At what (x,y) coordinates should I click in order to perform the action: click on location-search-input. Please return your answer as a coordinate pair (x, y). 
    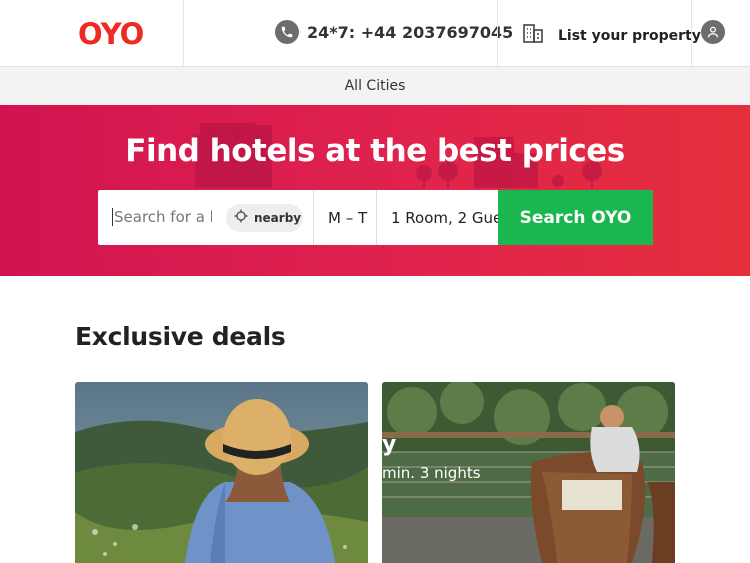
    Looking at the image, I should click on (162, 217).